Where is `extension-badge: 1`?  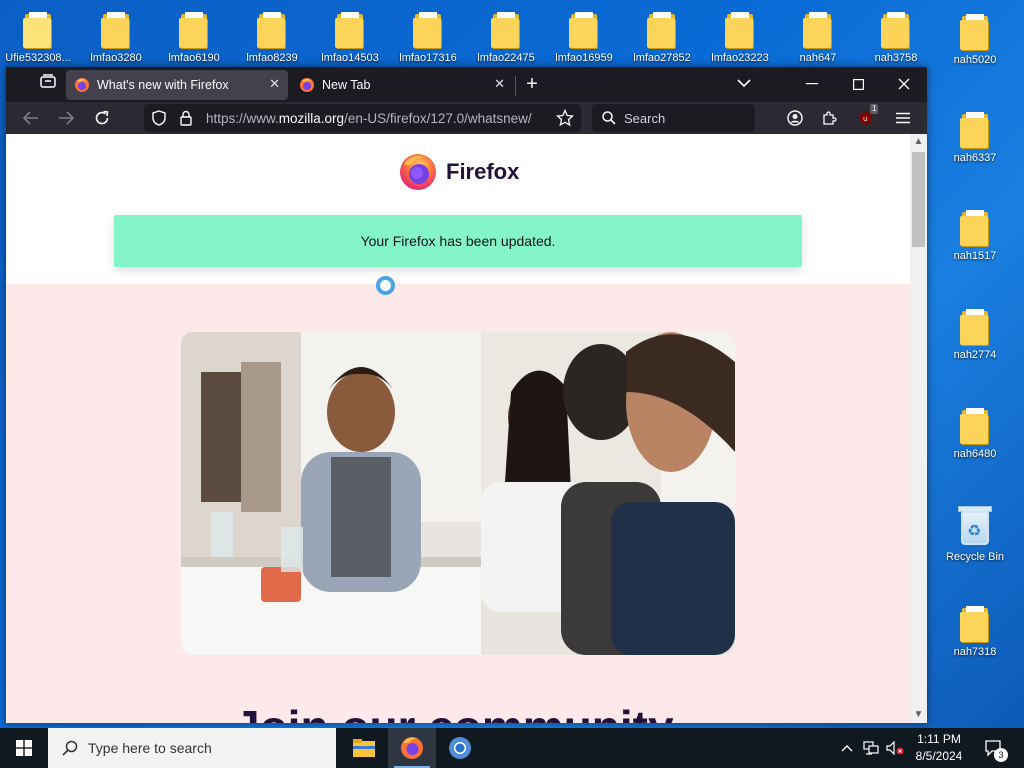 extension-badge: 1 is located at coordinates (874, 109).